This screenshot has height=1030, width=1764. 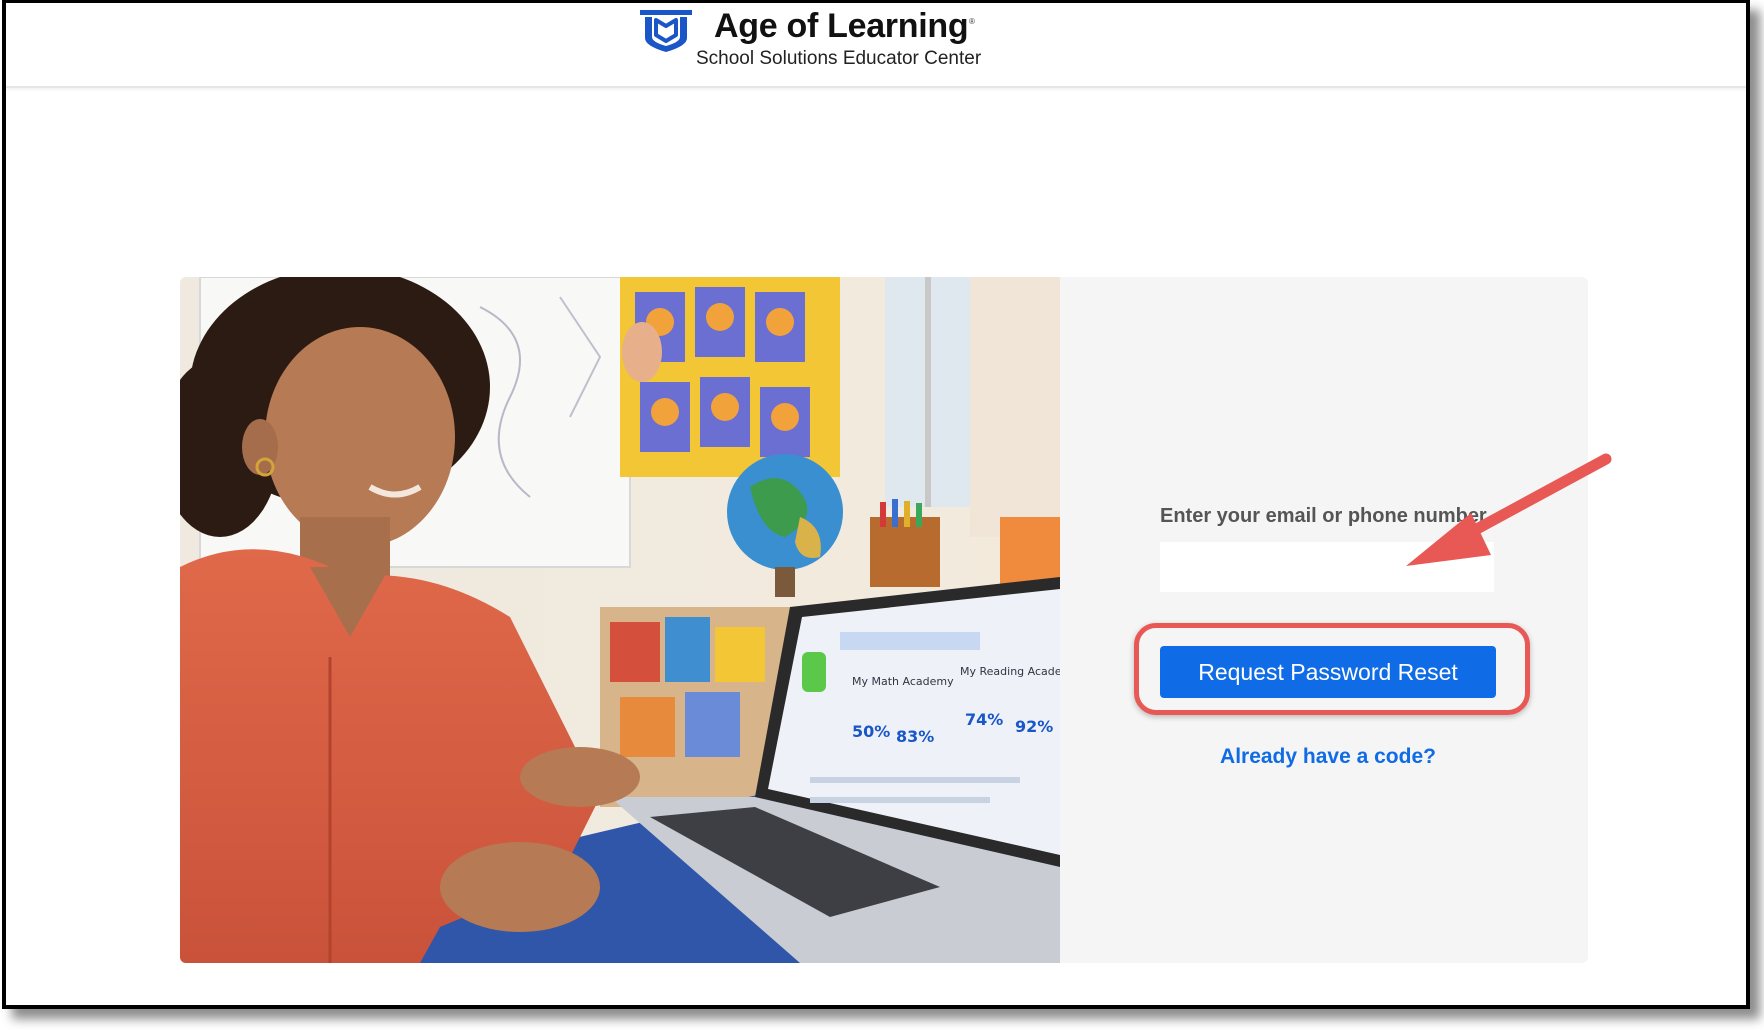 I want to click on laptop-stat-1: 50%, so click(x=871, y=731).